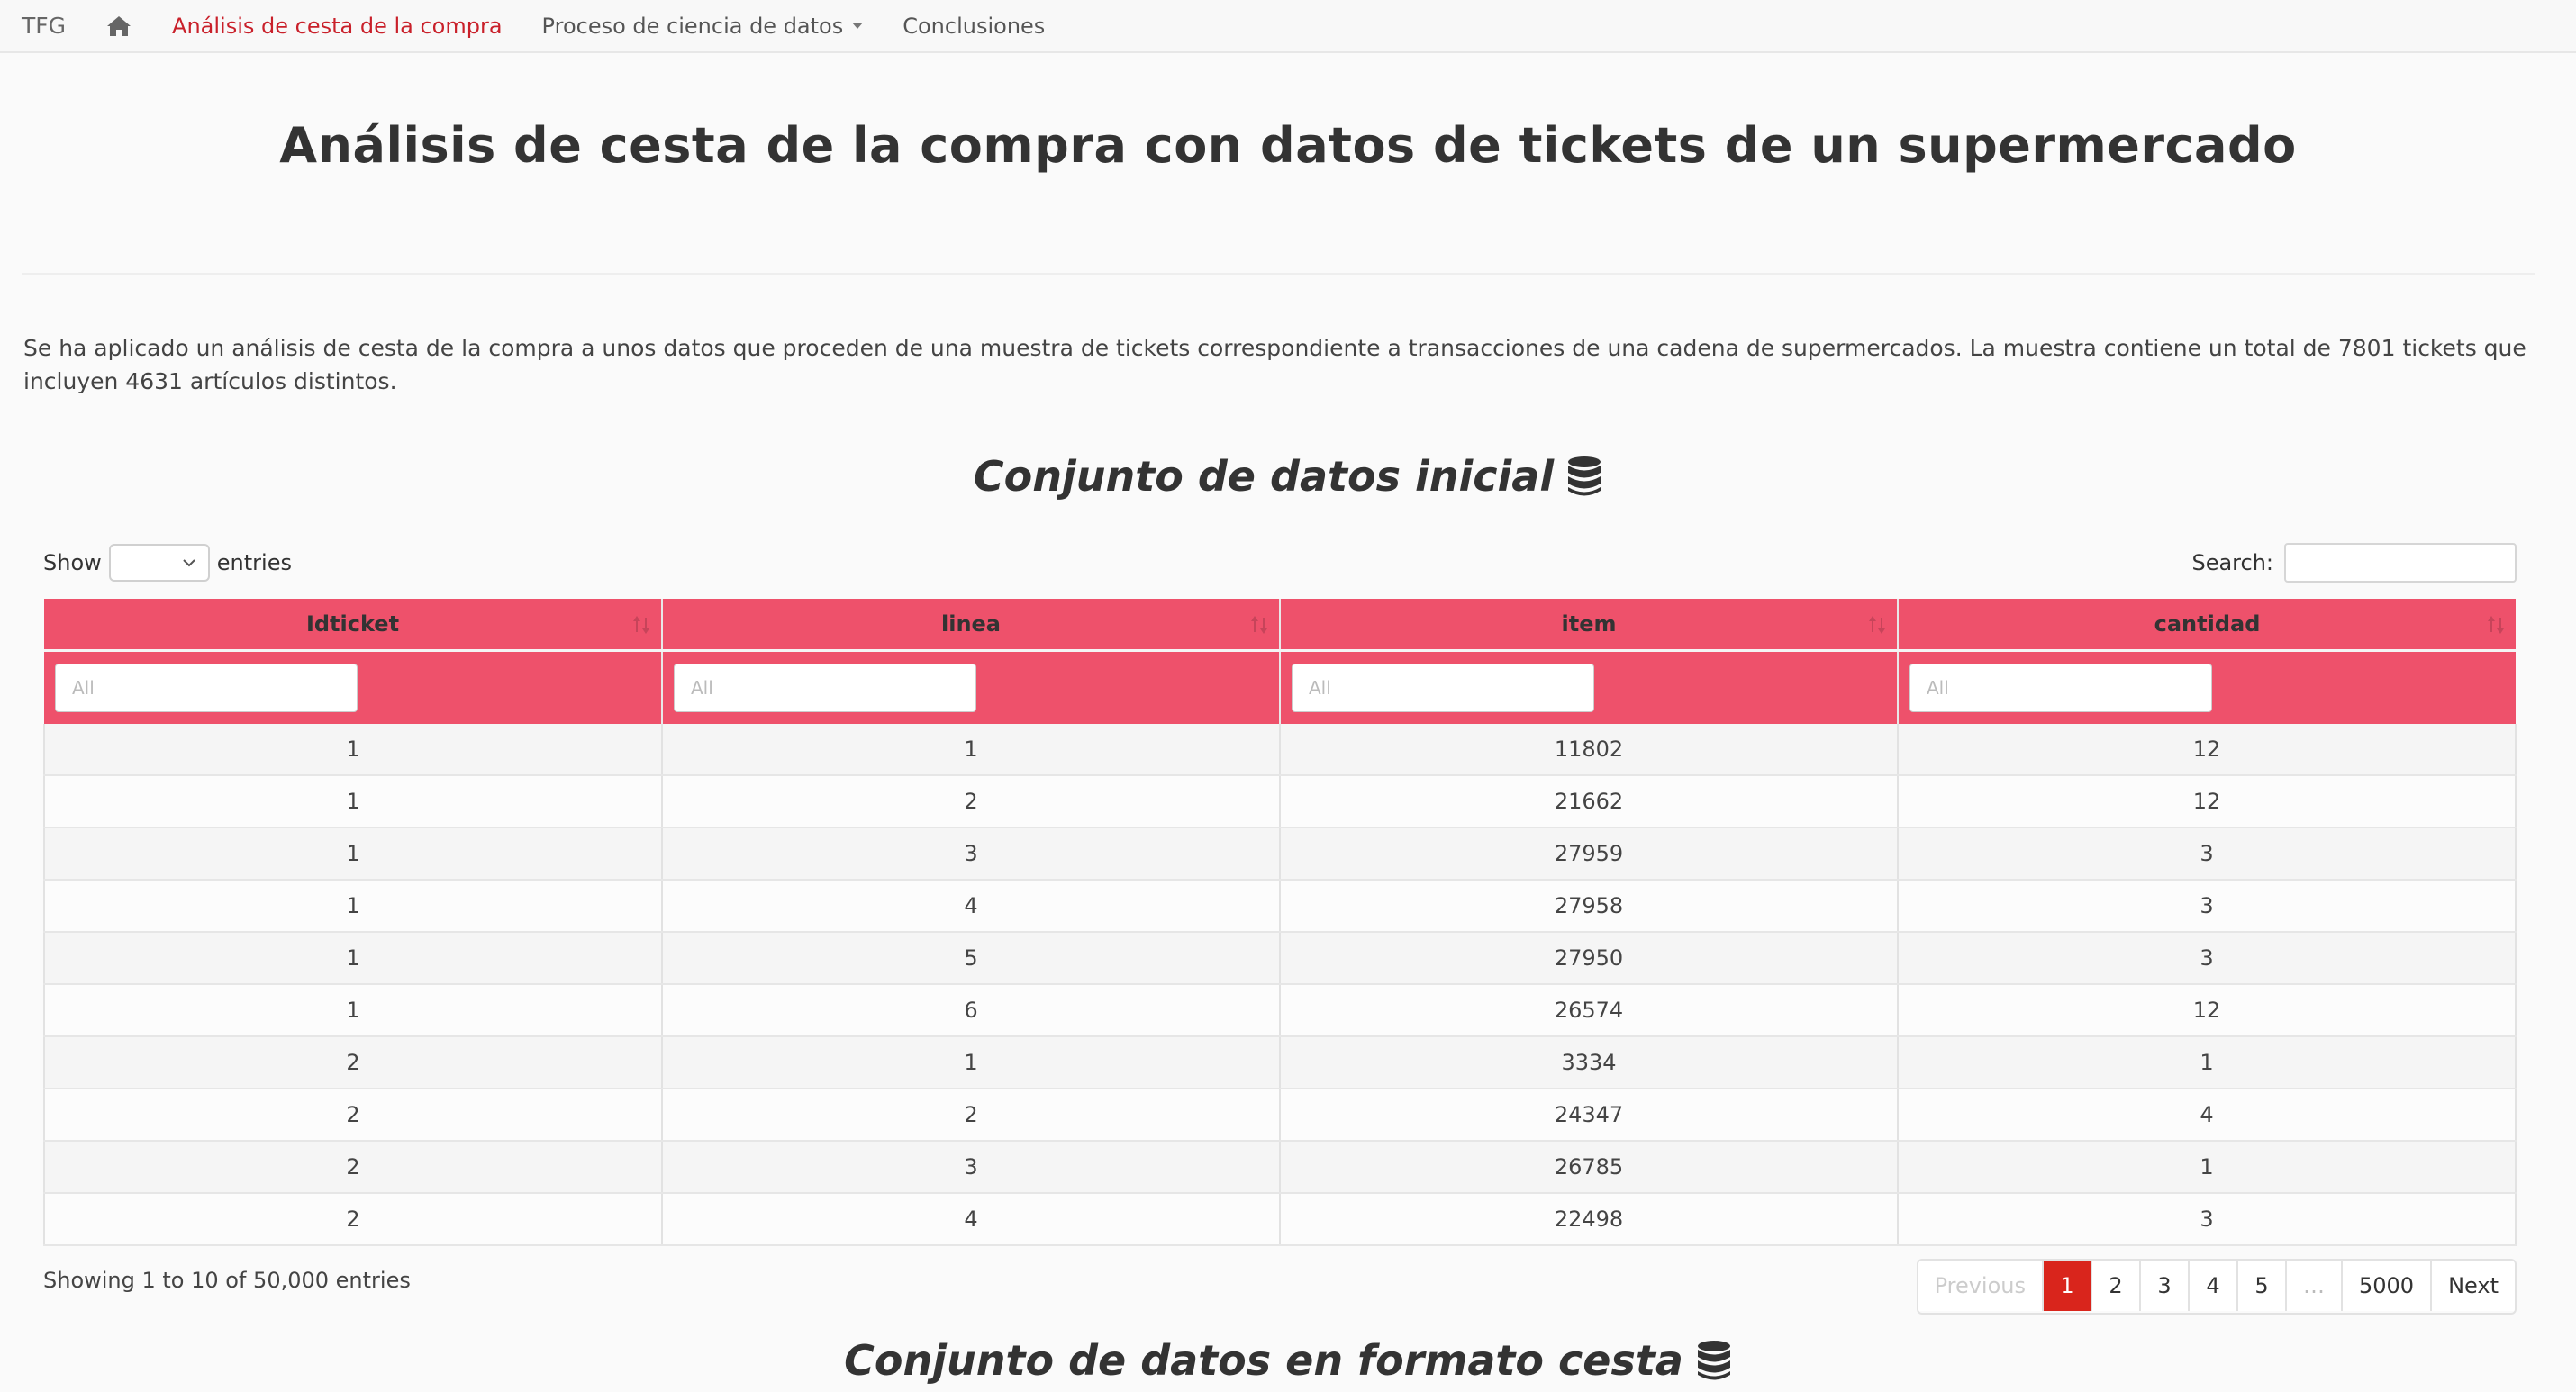 Image resolution: width=2576 pixels, height=1392 pixels. Describe the element at coordinates (189, 563) in the screenshot. I see `chevron-down-icon` at that location.